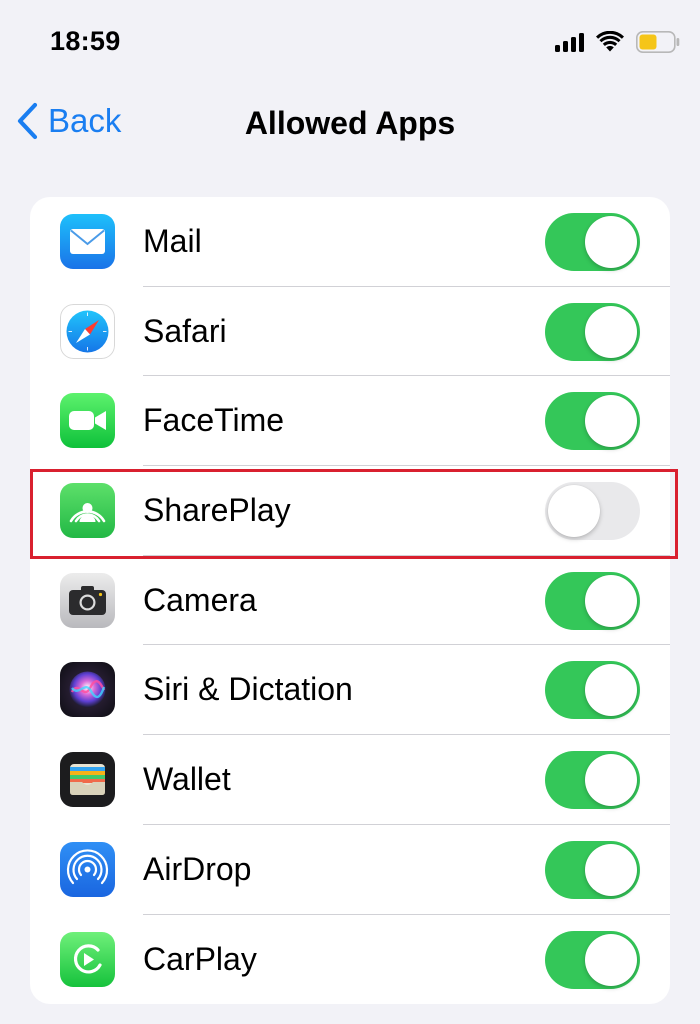  What do you see at coordinates (87, 869) in the screenshot?
I see `airdrop-icon` at bounding box center [87, 869].